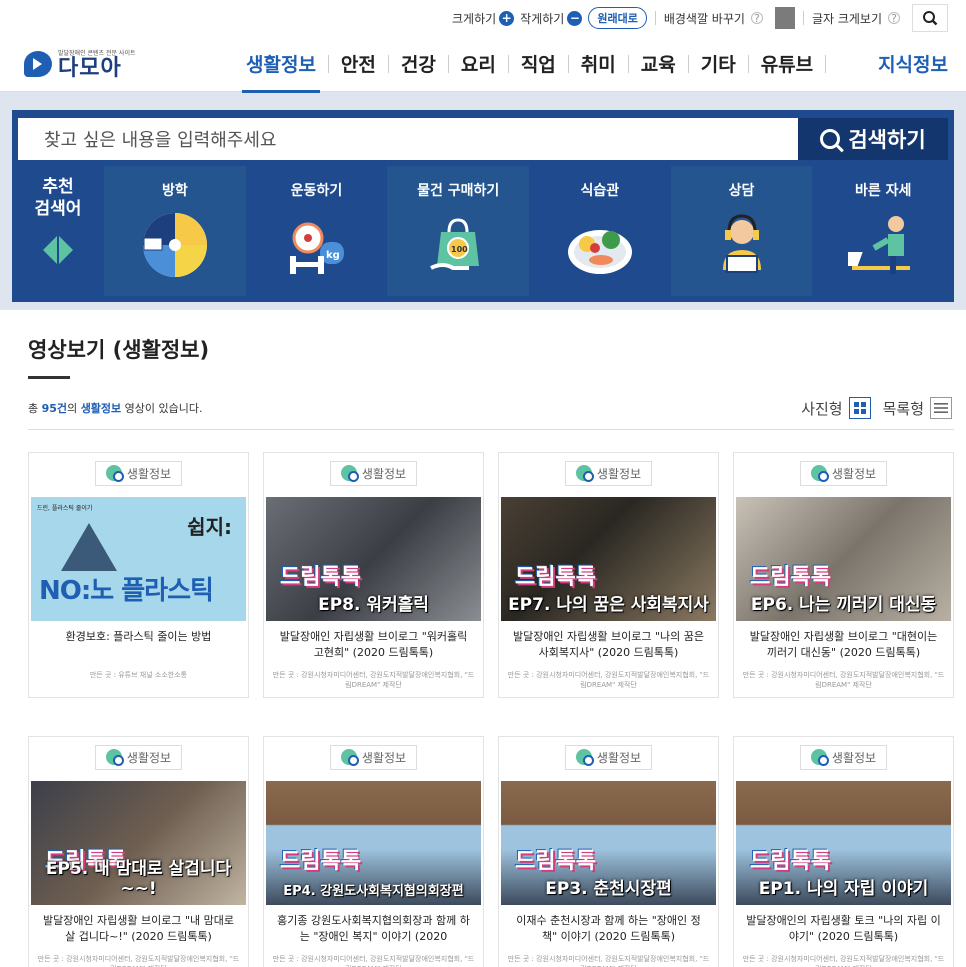  I want to click on nav-item-education: 교육, so click(658, 64).